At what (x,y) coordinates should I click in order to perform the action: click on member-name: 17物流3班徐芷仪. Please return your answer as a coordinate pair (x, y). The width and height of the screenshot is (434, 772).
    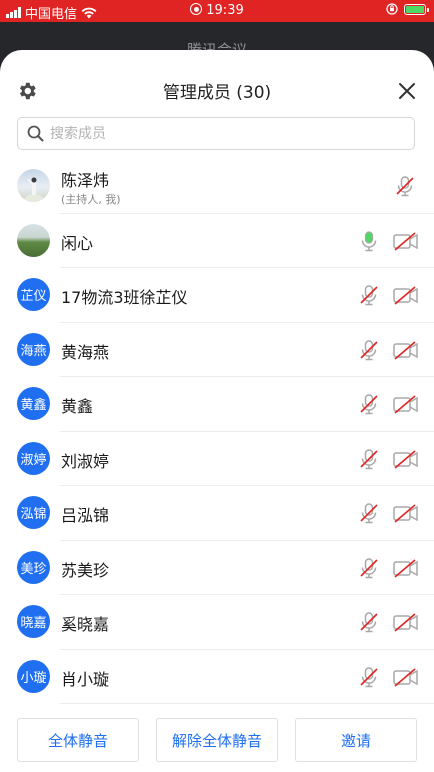
    Looking at the image, I should click on (124, 297).